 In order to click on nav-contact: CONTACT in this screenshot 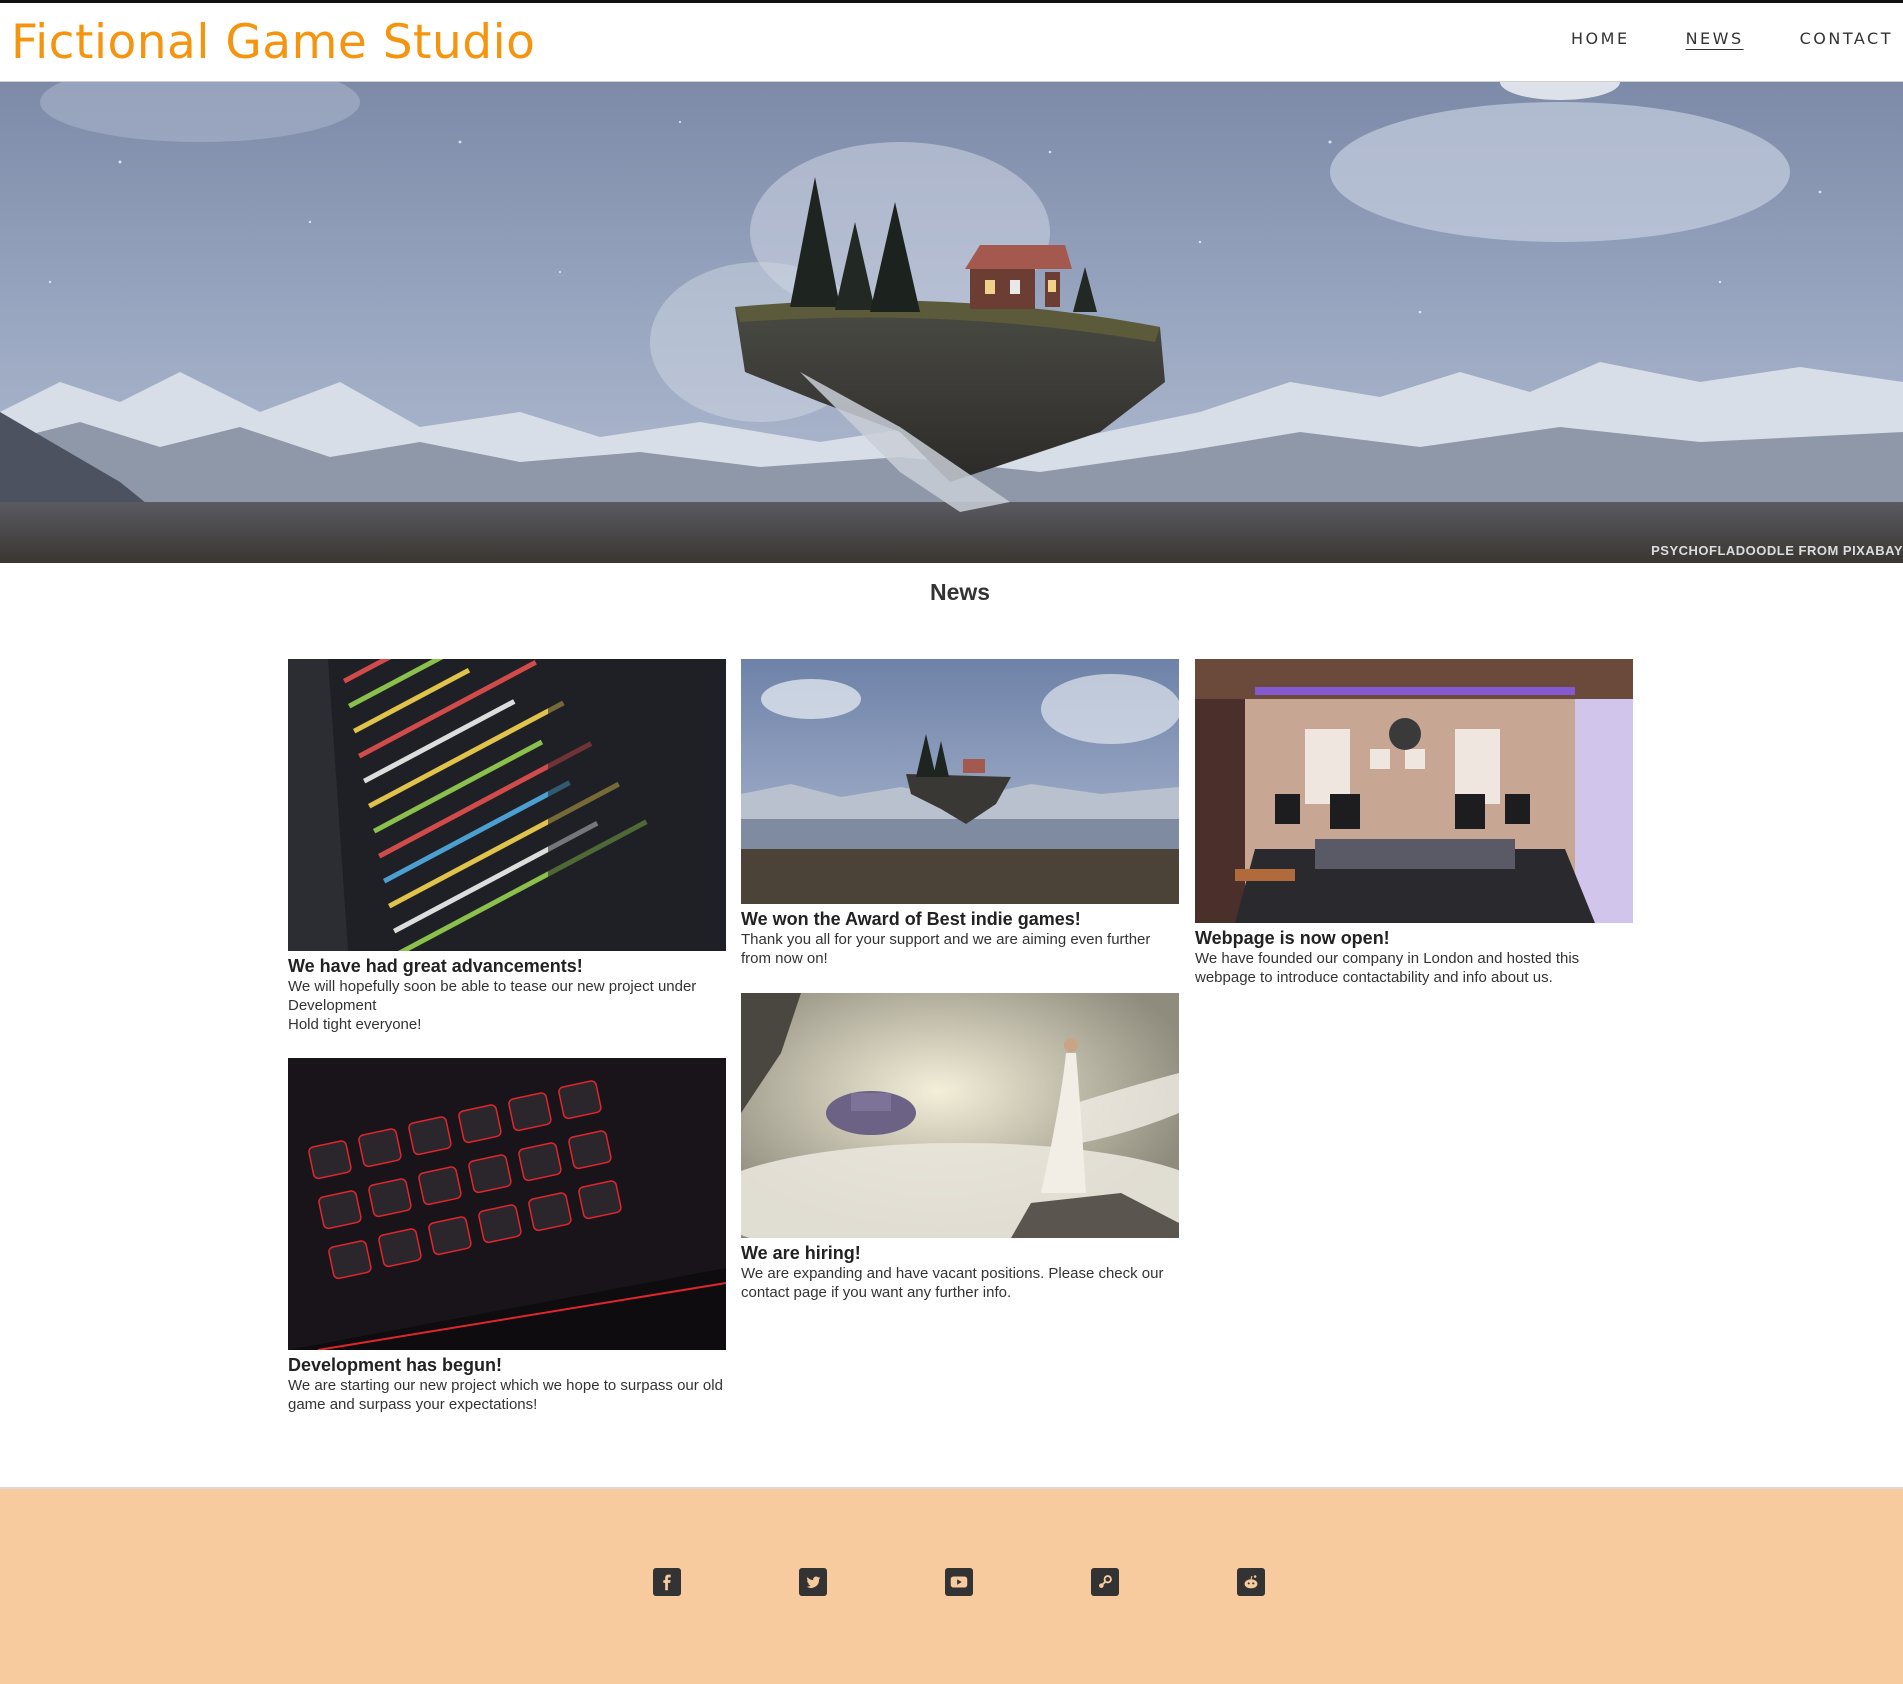, I will do `click(1846, 38)`.